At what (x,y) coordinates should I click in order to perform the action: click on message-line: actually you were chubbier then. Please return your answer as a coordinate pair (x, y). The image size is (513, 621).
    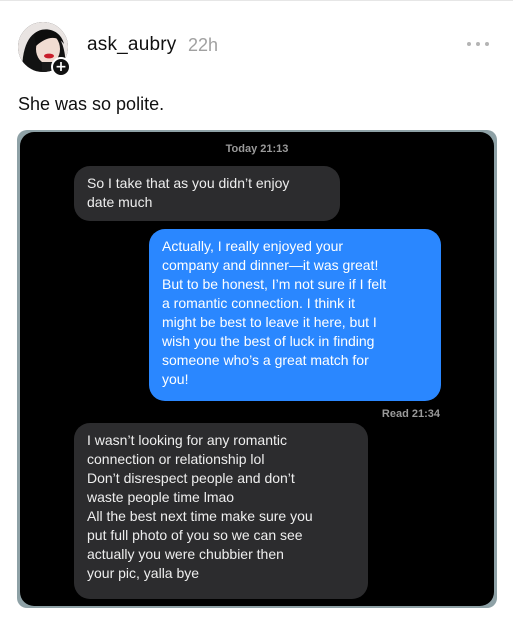
    Looking at the image, I should click on (185, 554).